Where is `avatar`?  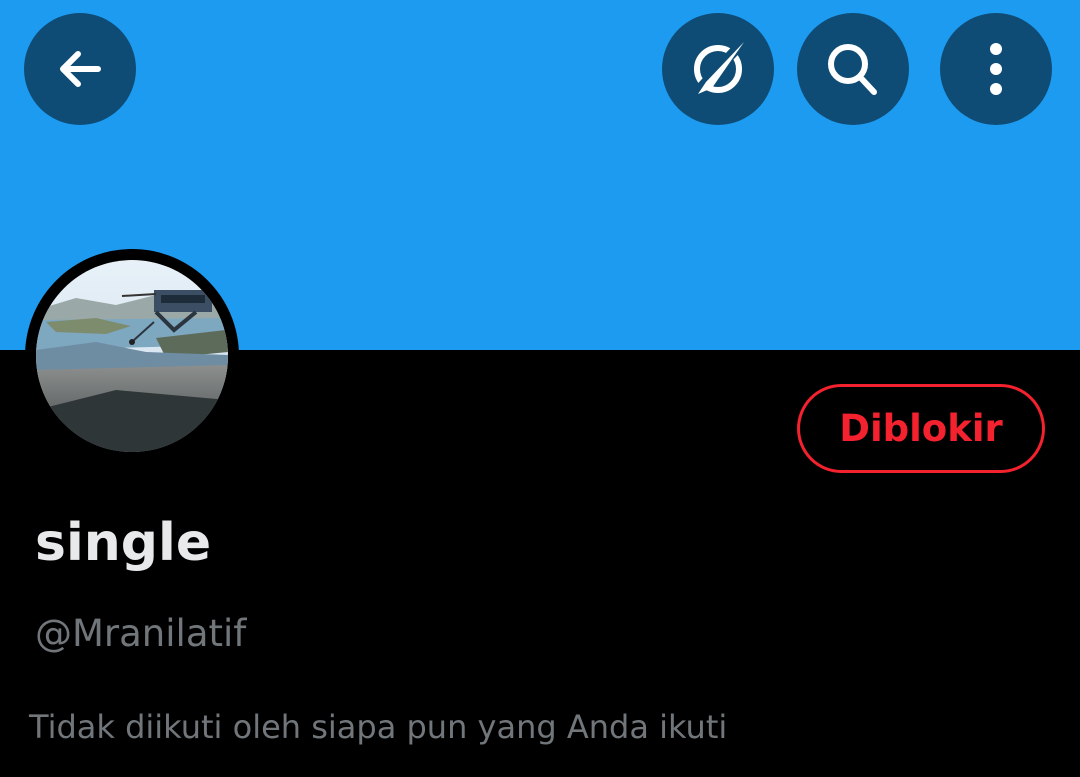
avatar is located at coordinates (132, 356).